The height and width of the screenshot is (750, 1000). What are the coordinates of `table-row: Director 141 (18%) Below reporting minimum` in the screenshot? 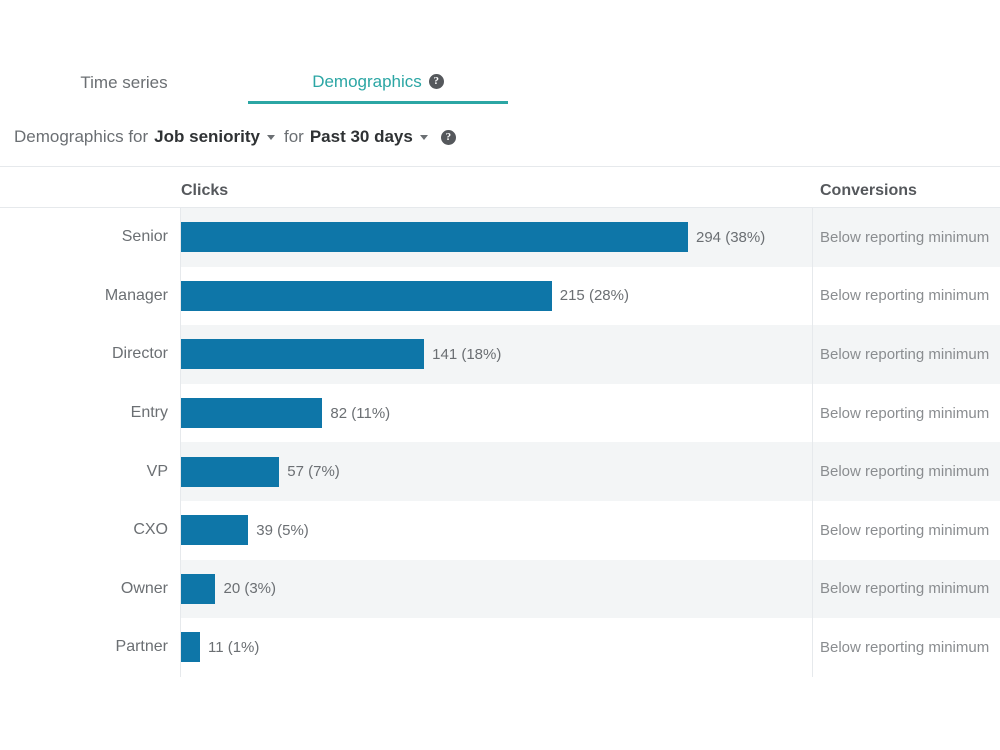 It's located at (500, 354).